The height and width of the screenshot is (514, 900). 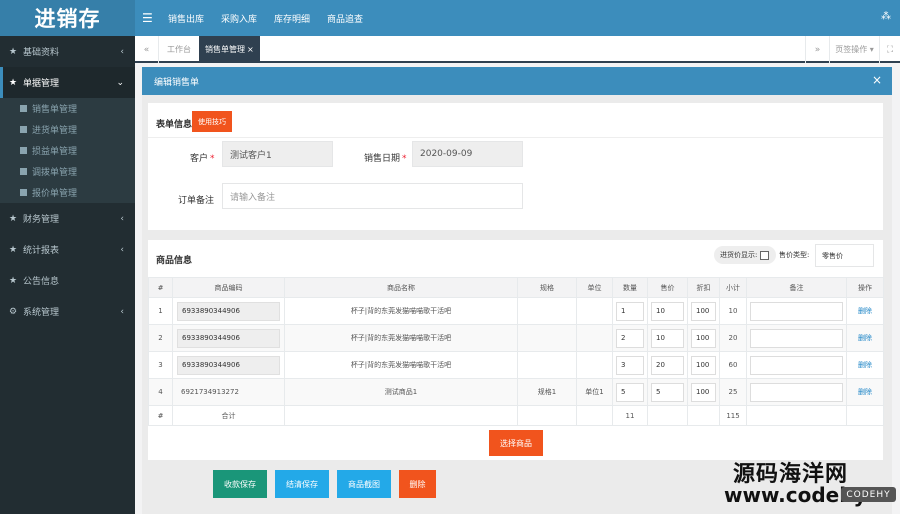 I want to click on sidebar-subitem-label: 报价单管理, so click(x=55, y=194).